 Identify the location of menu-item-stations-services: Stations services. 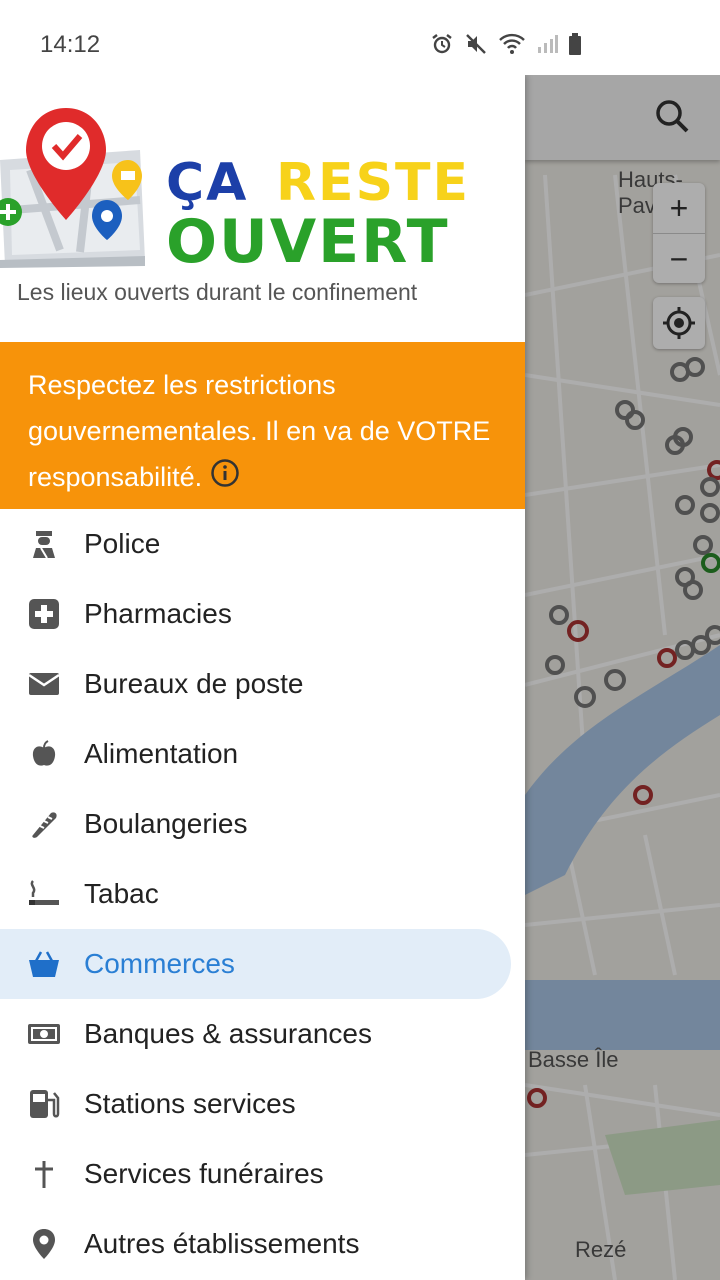
(262, 1104).